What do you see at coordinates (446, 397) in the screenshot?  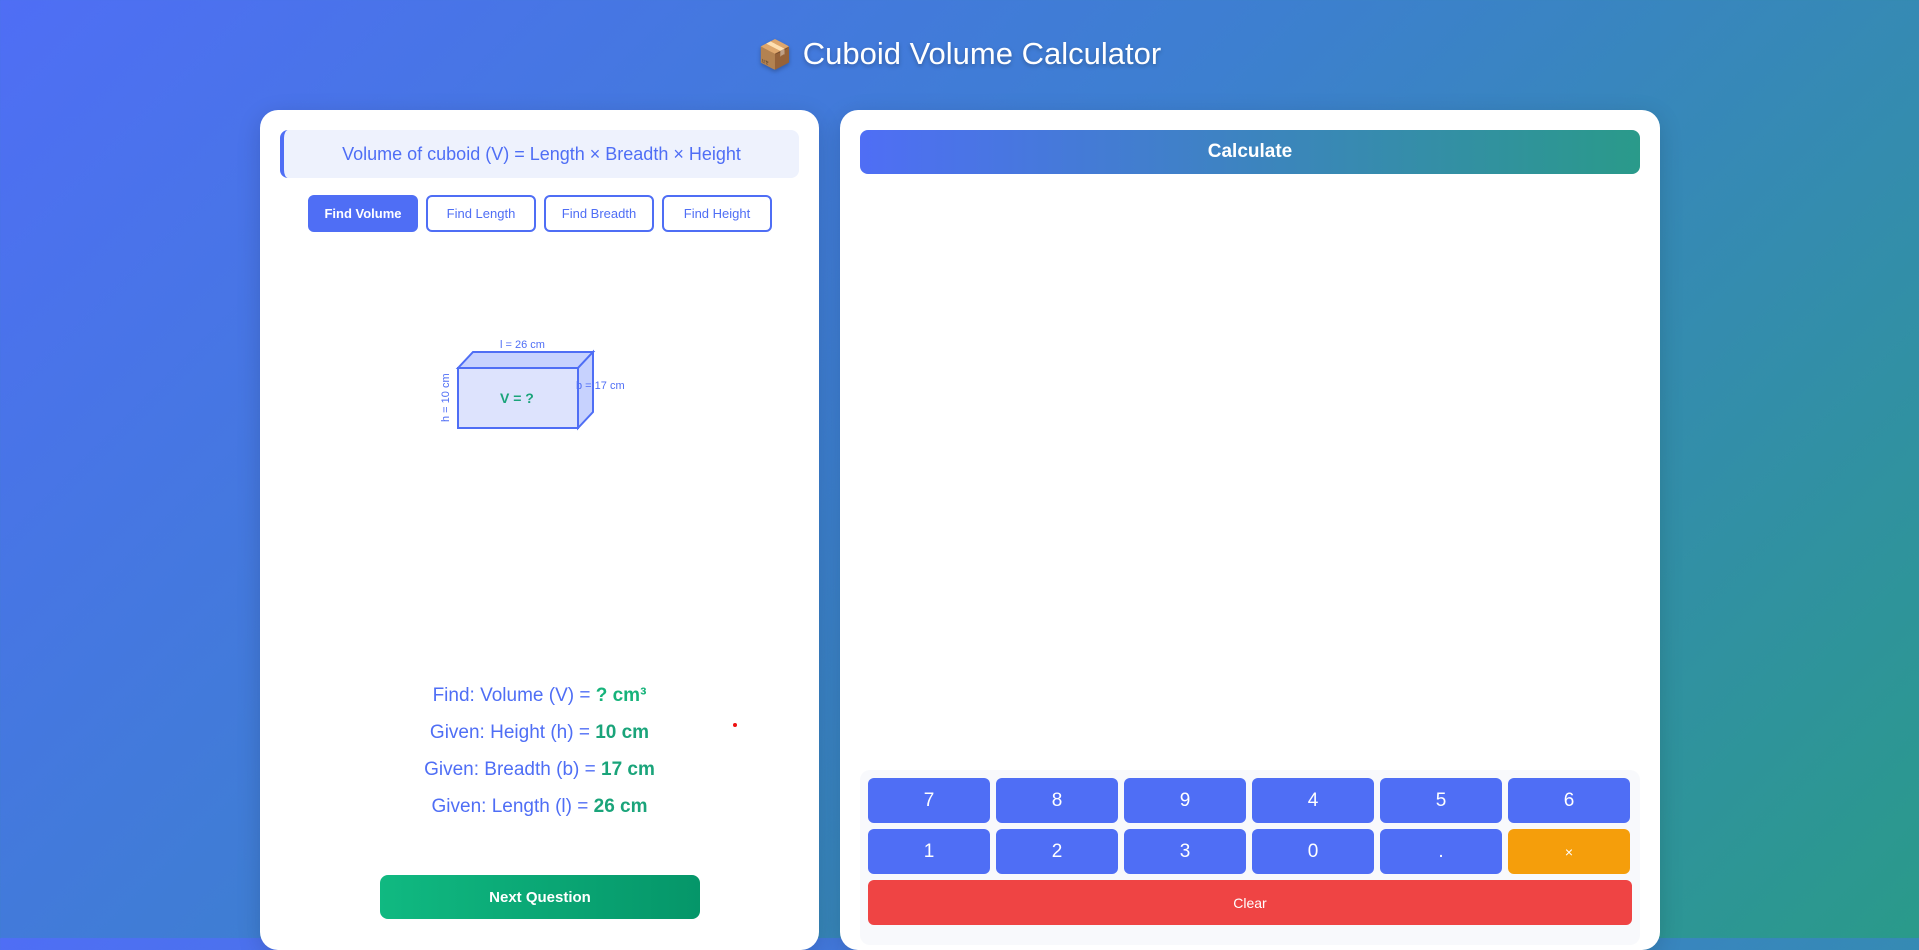 I see `height-label: h = 10 cm` at bounding box center [446, 397].